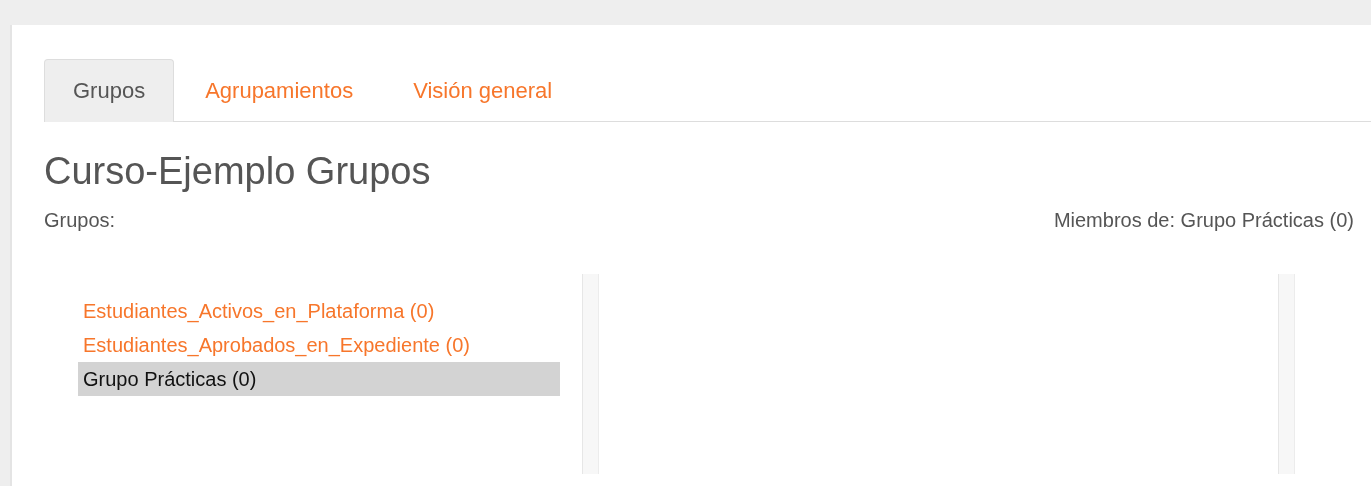  I want to click on members-label: Miembros de: Grupo Prácticas (0), so click(1203, 220).